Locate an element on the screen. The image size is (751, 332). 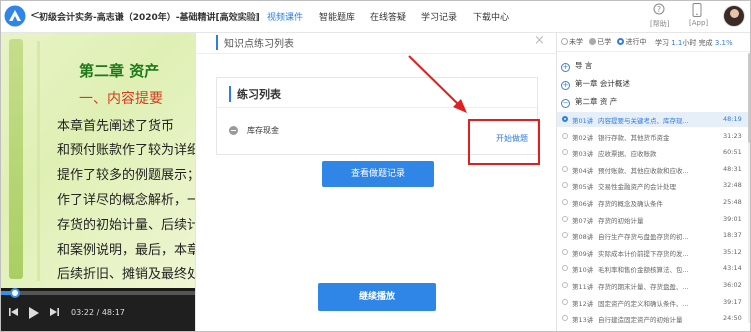
study-time-unit: 小时 is located at coordinates (689, 43).